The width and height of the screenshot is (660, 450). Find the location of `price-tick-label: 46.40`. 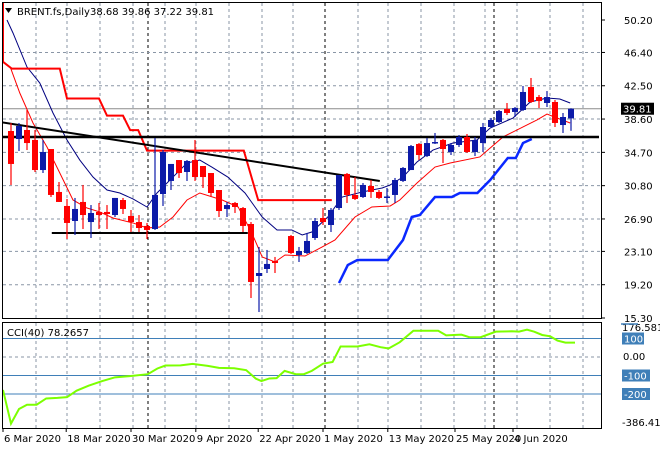

price-tick-label: 46.40 is located at coordinates (638, 53).